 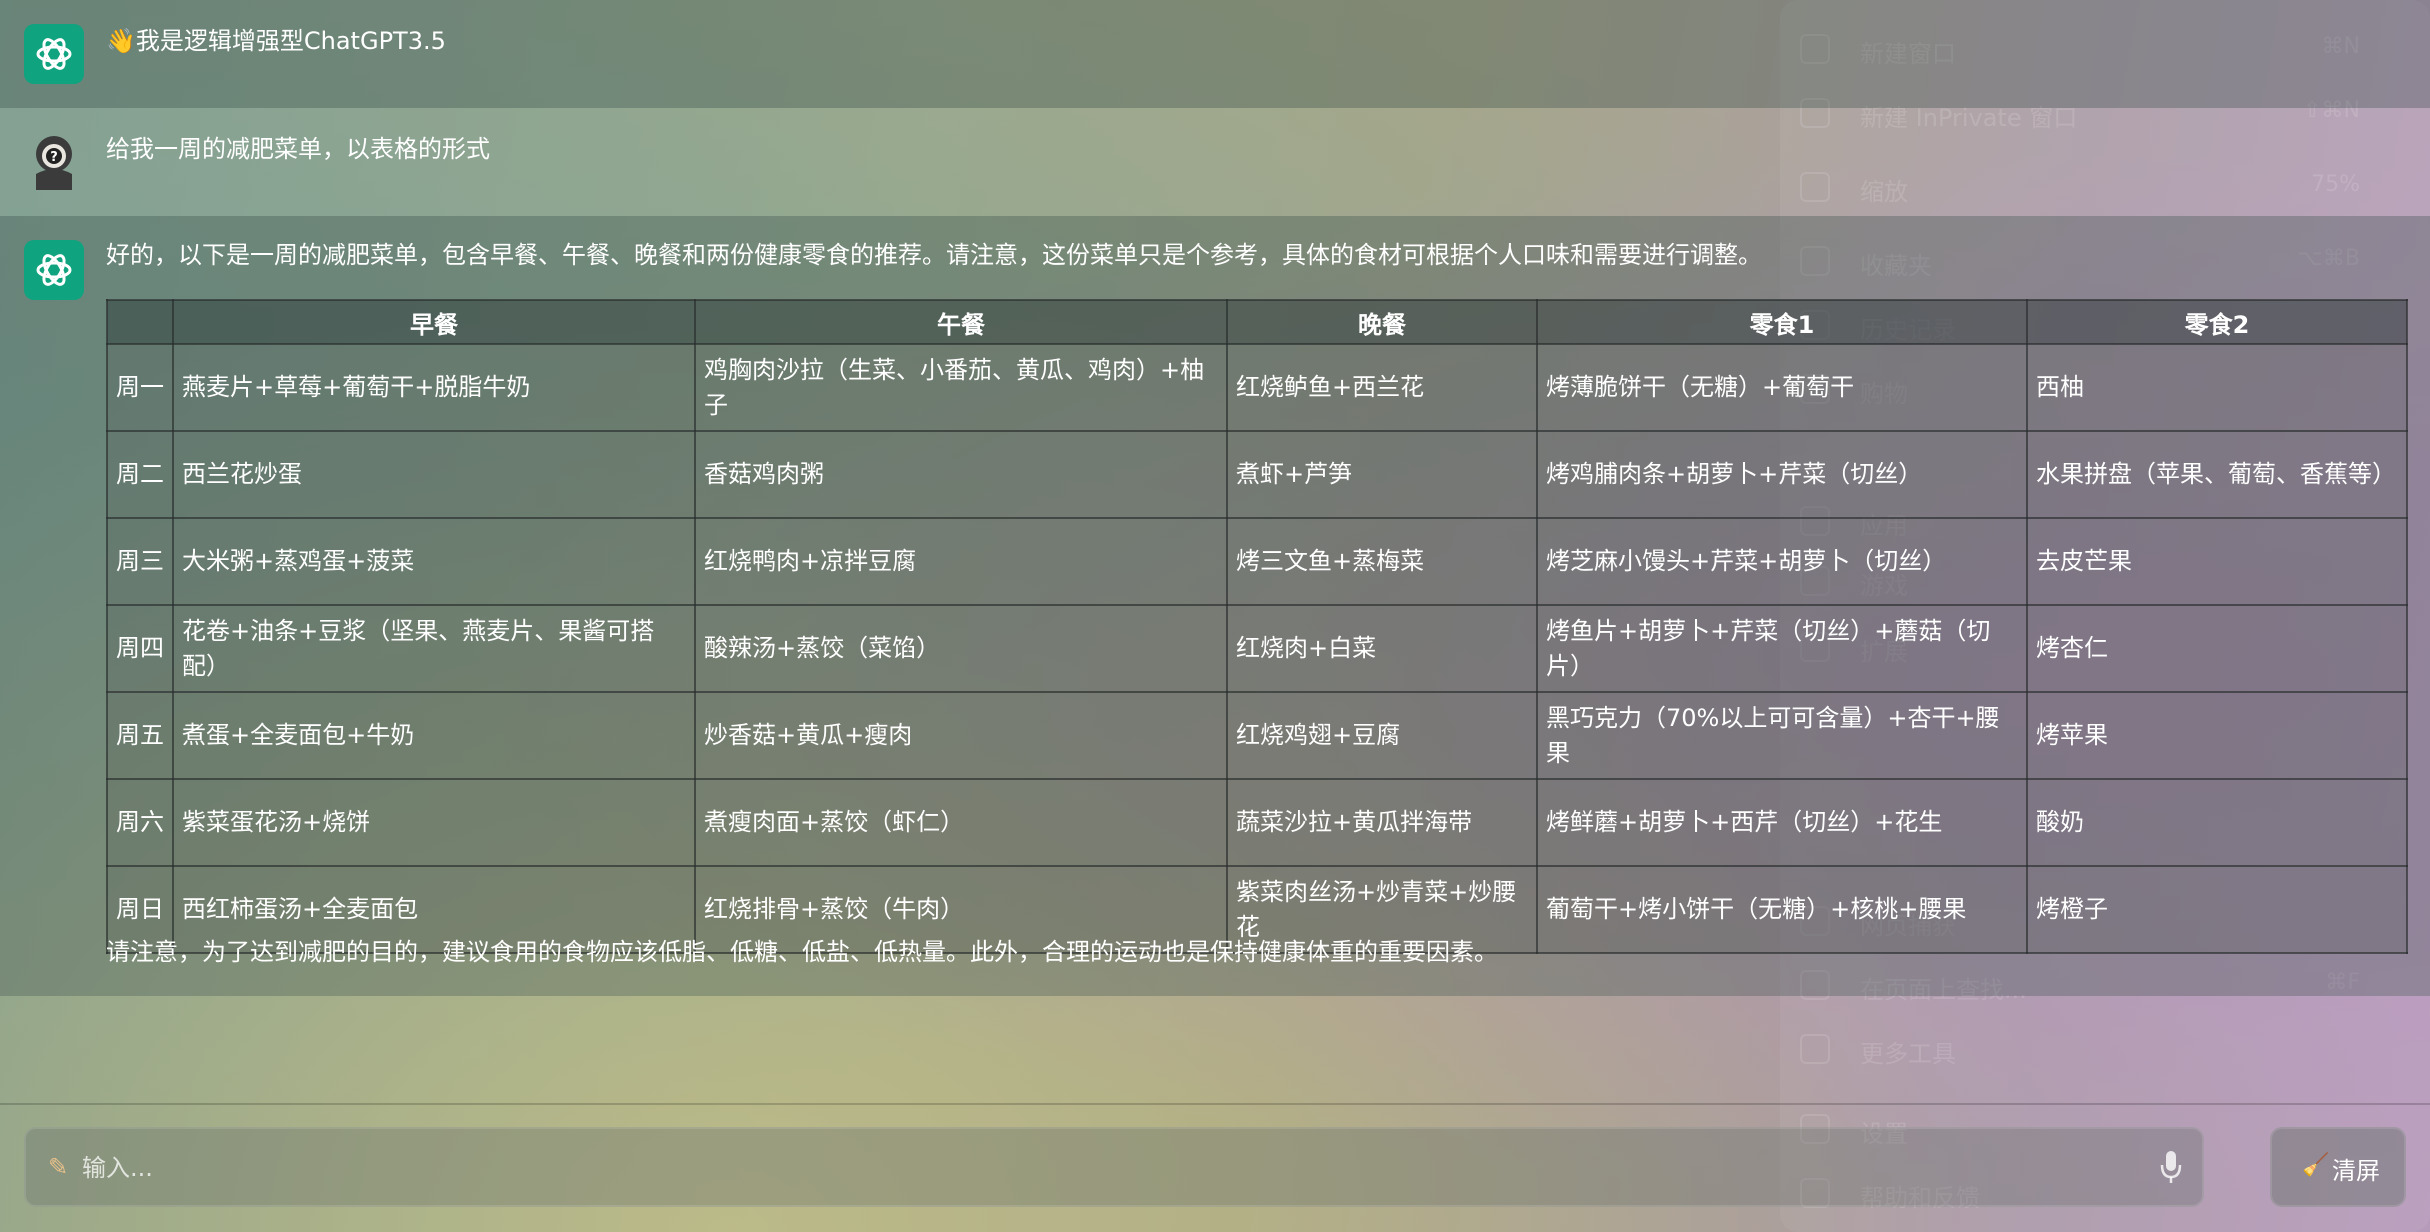 What do you see at coordinates (1382, 322) in the screenshot?
I see `table-header-cell: 晚餐` at bounding box center [1382, 322].